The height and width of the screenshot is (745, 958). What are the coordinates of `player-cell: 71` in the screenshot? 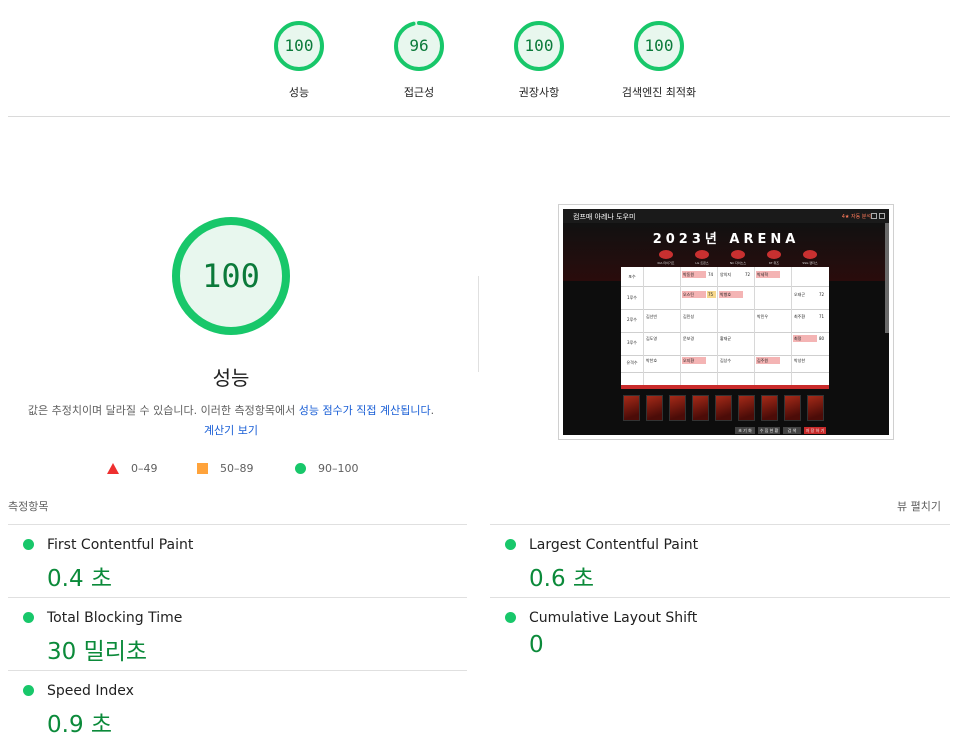 It's located at (822, 316).